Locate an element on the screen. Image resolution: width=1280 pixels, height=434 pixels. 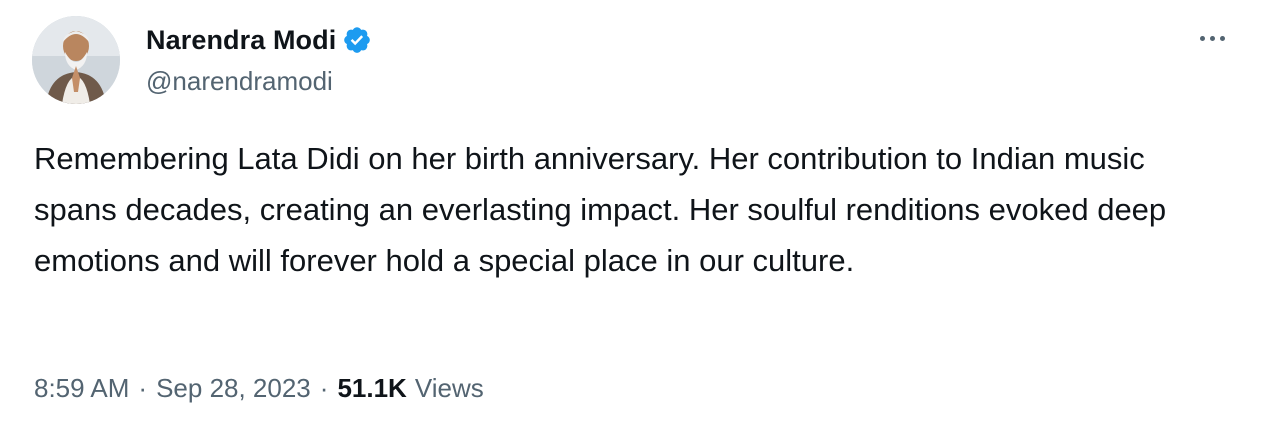
more-options-icon is located at coordinates (1212, 38).